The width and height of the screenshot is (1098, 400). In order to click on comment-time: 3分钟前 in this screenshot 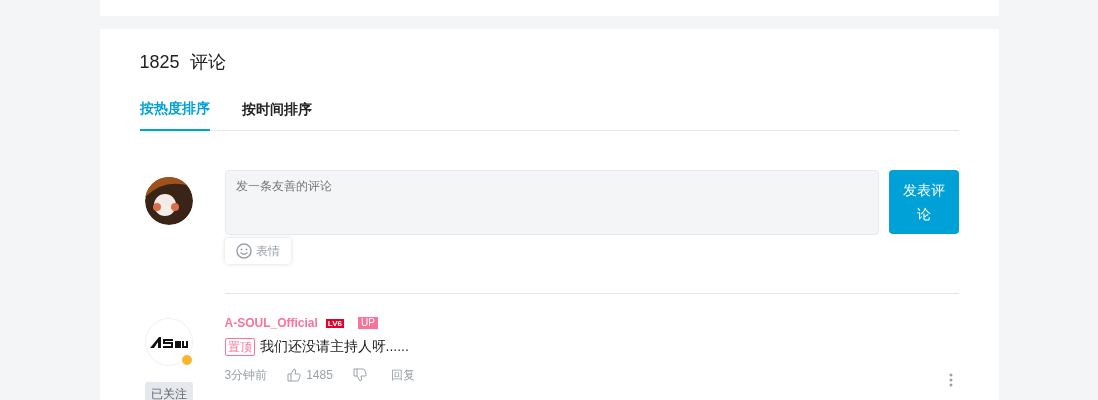, I will do `click(246, 375)`.